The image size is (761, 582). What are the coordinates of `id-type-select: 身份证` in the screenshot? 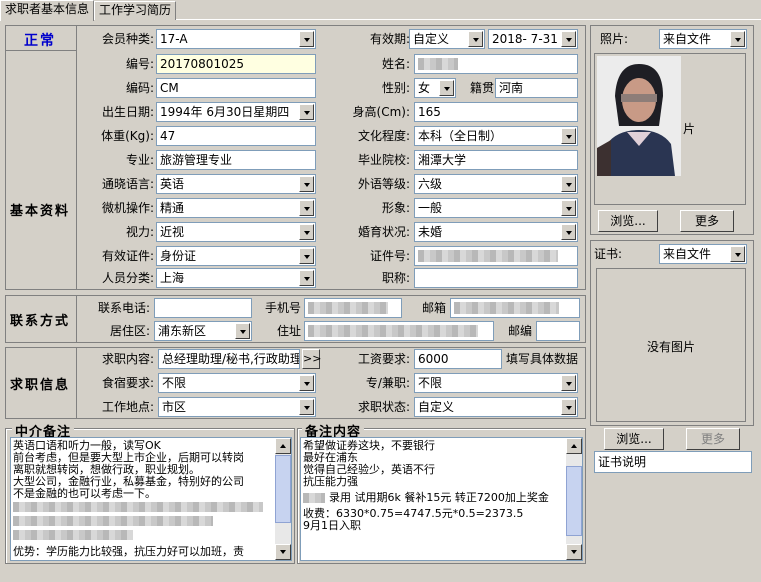 It's located at (236, 256).